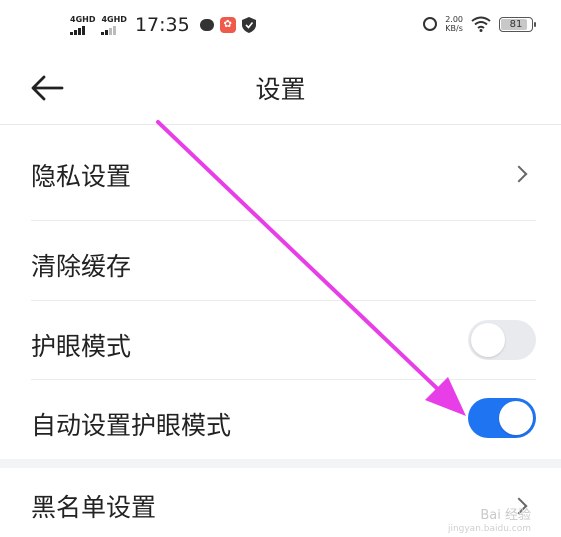 This screenshot has height=537, width=561. I want to click on auto-eye-protection-toggle, so click(502, 418).